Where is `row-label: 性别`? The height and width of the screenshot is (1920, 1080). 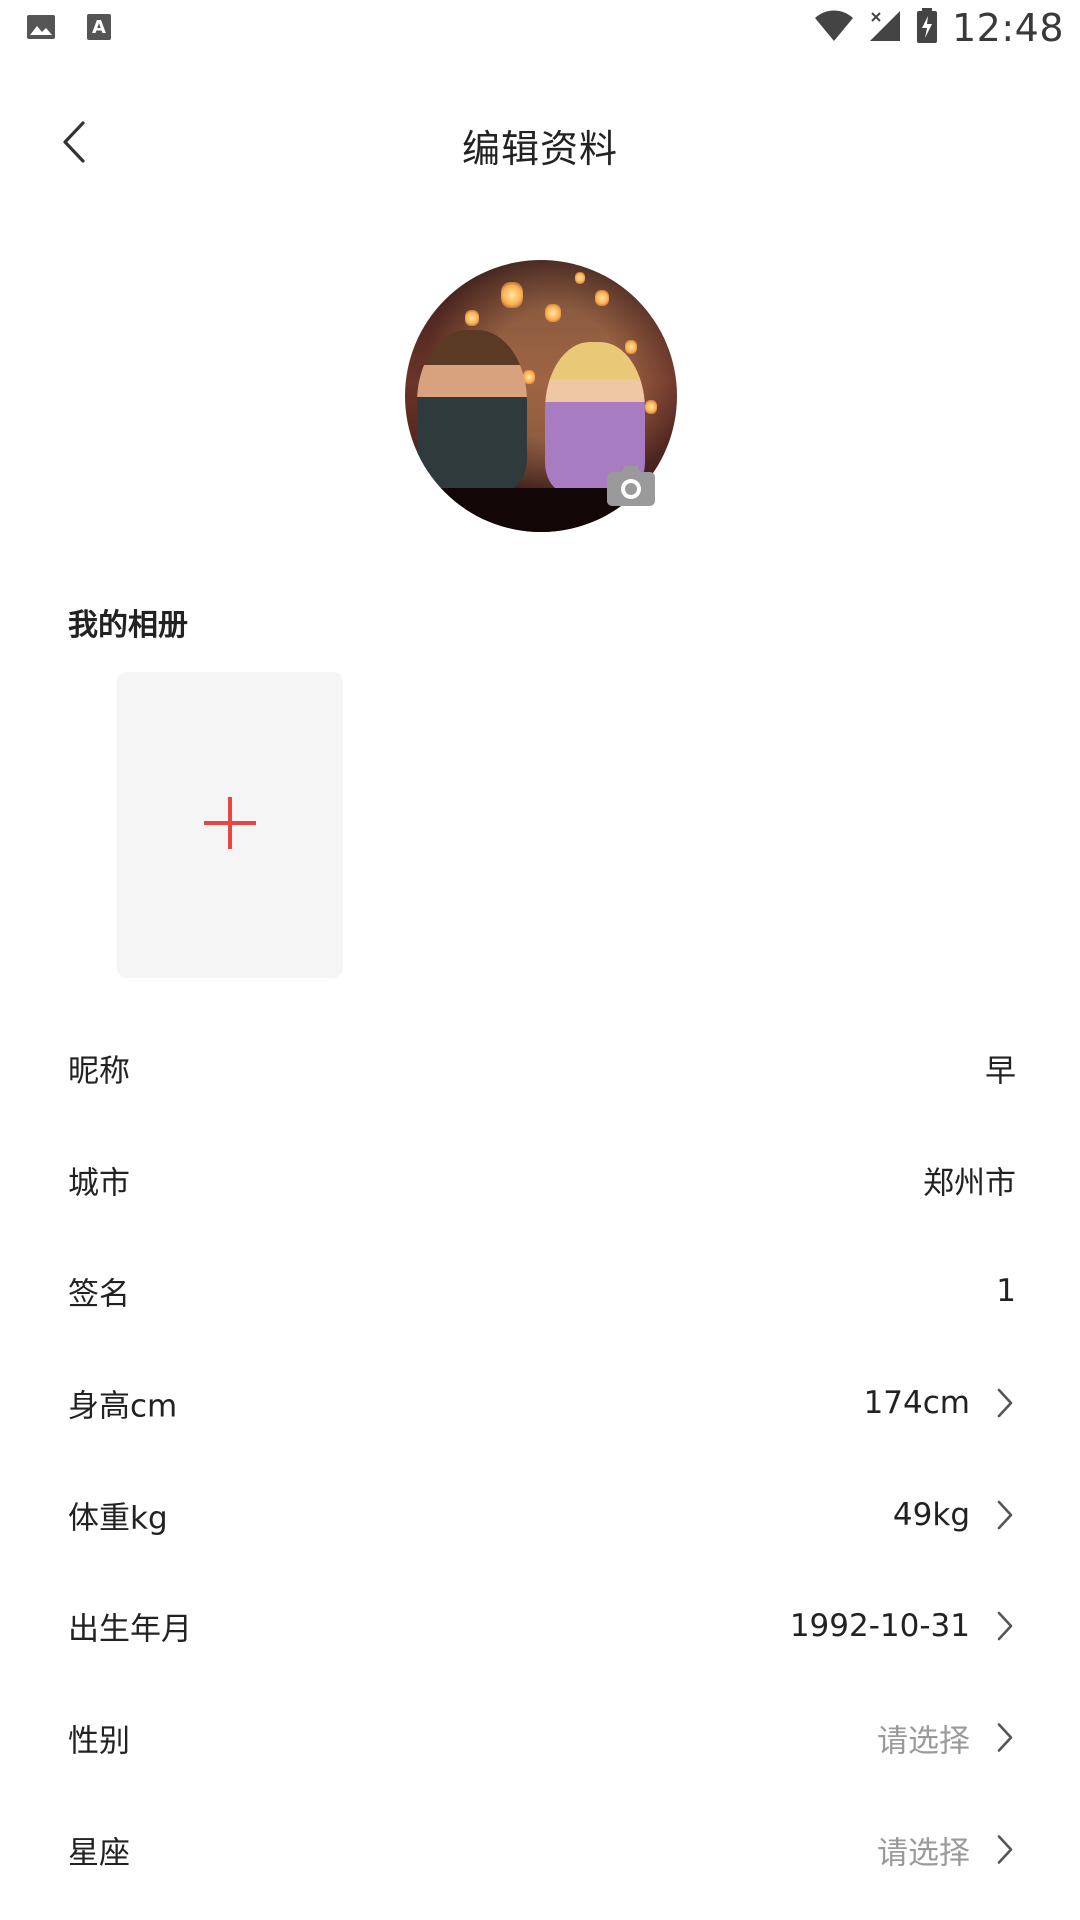 row-label: 性别 is located at coordinates (99, 1741).